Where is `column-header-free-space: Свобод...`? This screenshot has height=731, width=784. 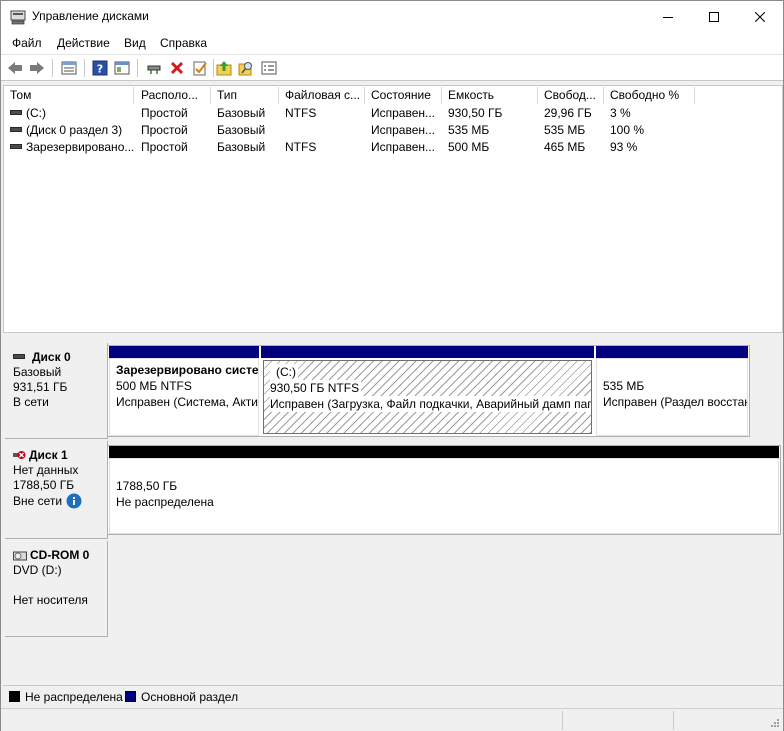
column-header-free-space: Свобод... is located at coordinates (571, 95).